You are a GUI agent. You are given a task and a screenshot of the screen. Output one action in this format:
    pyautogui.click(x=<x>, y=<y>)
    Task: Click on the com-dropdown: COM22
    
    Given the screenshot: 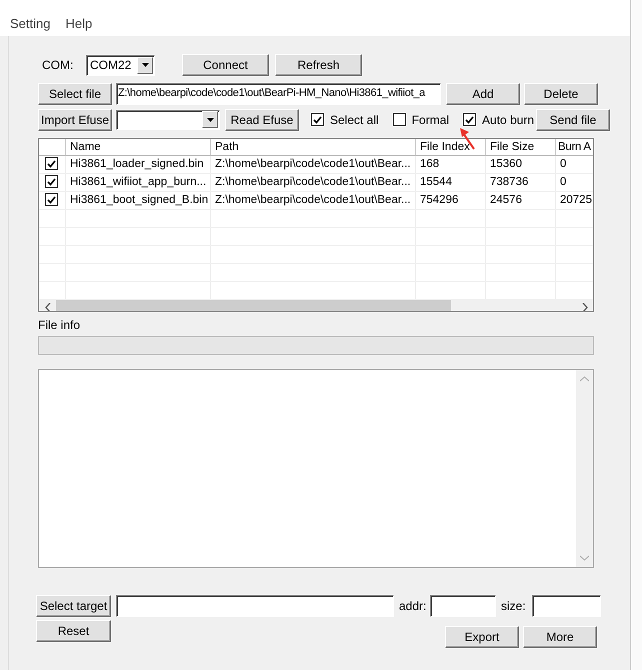 What is the action you would take?
    pyautogui.click(x=120, y=65)
    